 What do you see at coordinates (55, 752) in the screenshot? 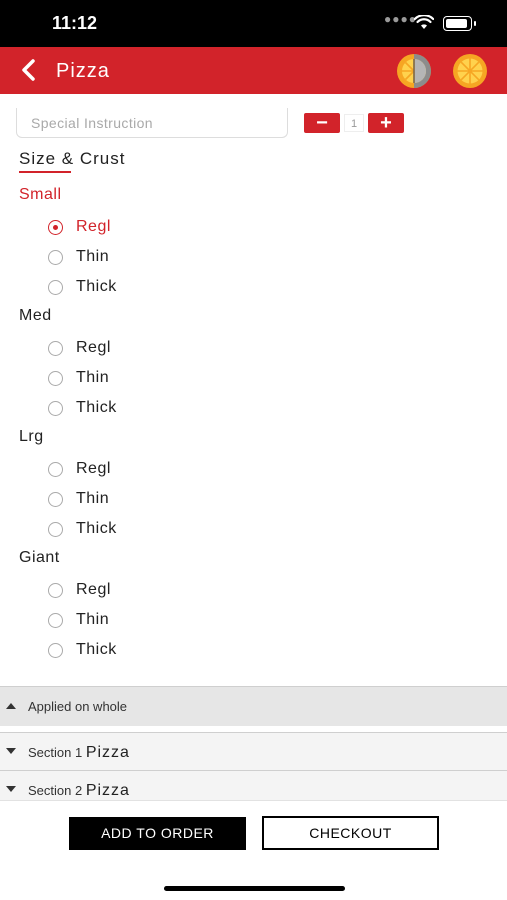
I see `section-prefix: Section 1` at bounding box center [55, 752].